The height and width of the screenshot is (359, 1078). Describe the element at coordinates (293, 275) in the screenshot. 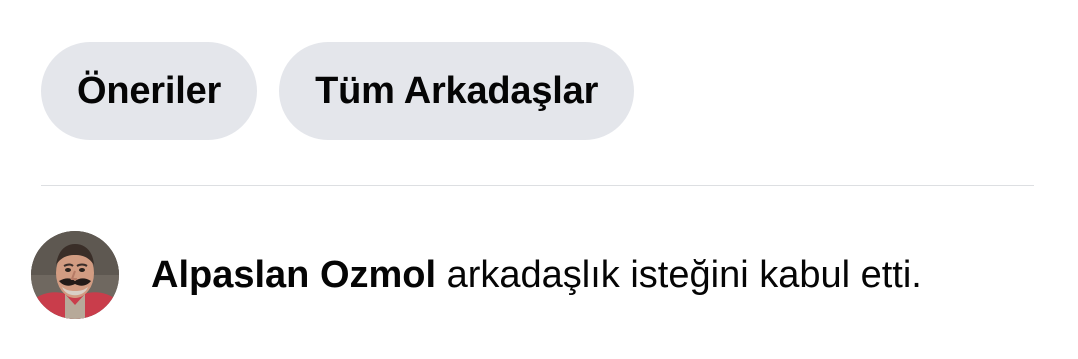

I see `notification-user-name: Alpaslan Ozmol` at that location.